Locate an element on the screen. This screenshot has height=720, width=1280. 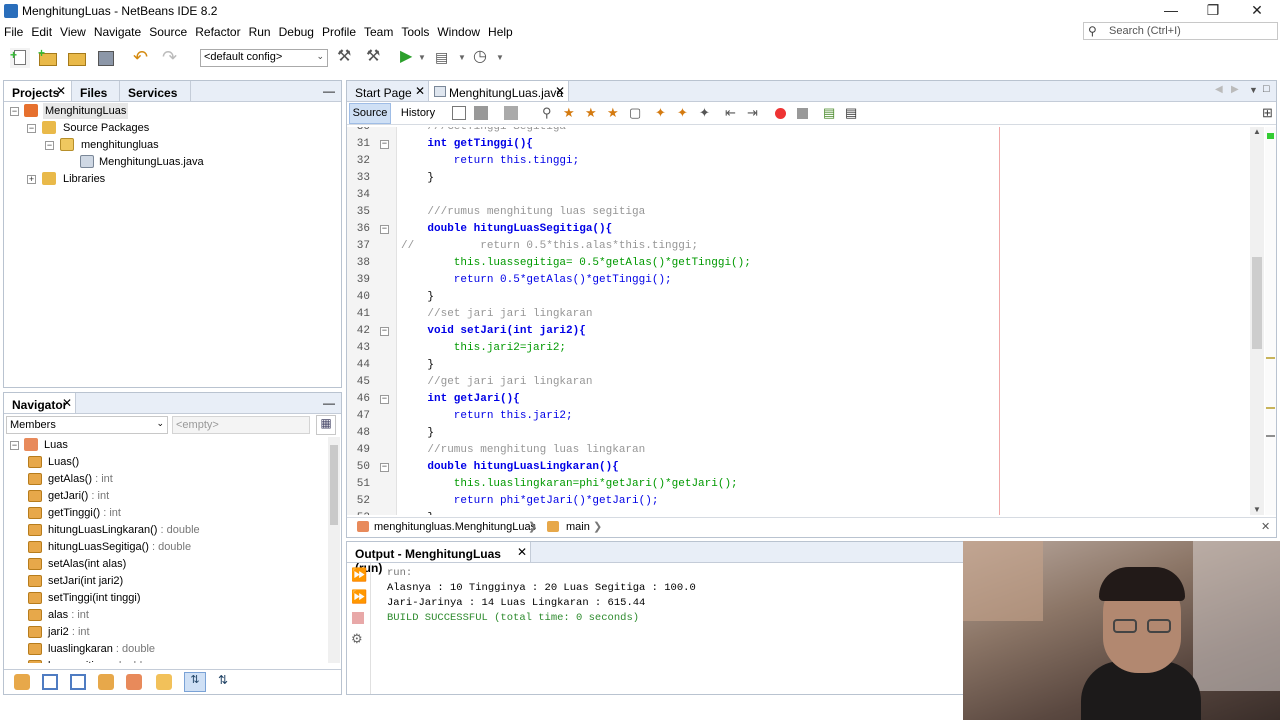
menu-view: View is located at coordinates (73, 30).